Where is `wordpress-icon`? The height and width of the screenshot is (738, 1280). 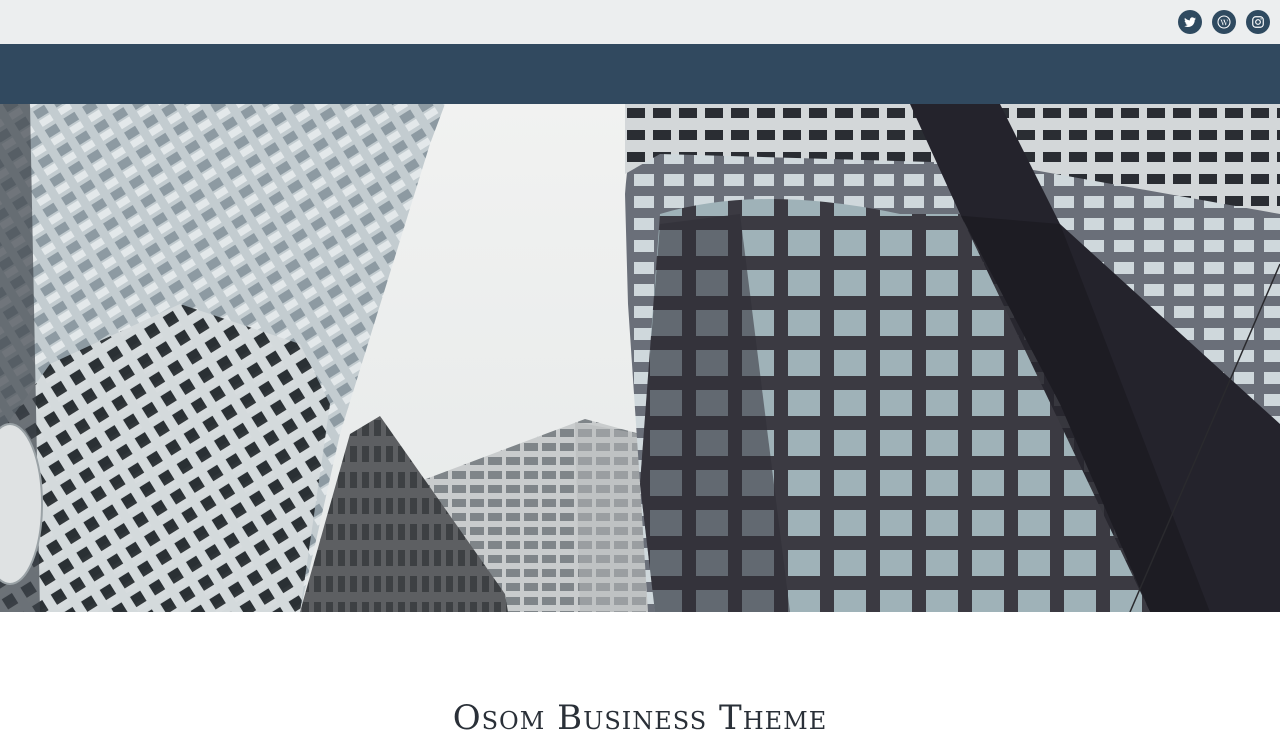 wordpress-icon is located at coordinates (1224, 22).